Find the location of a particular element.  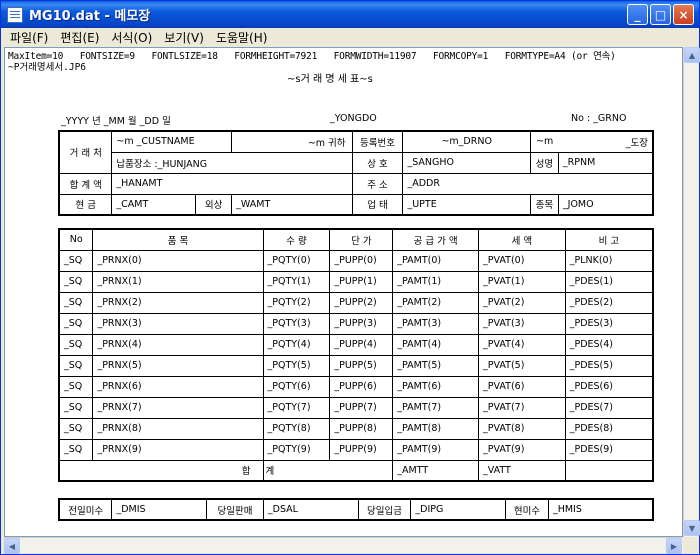

form-title: ~s거 래 명 세 표~s is located at coordinates (330, 79).